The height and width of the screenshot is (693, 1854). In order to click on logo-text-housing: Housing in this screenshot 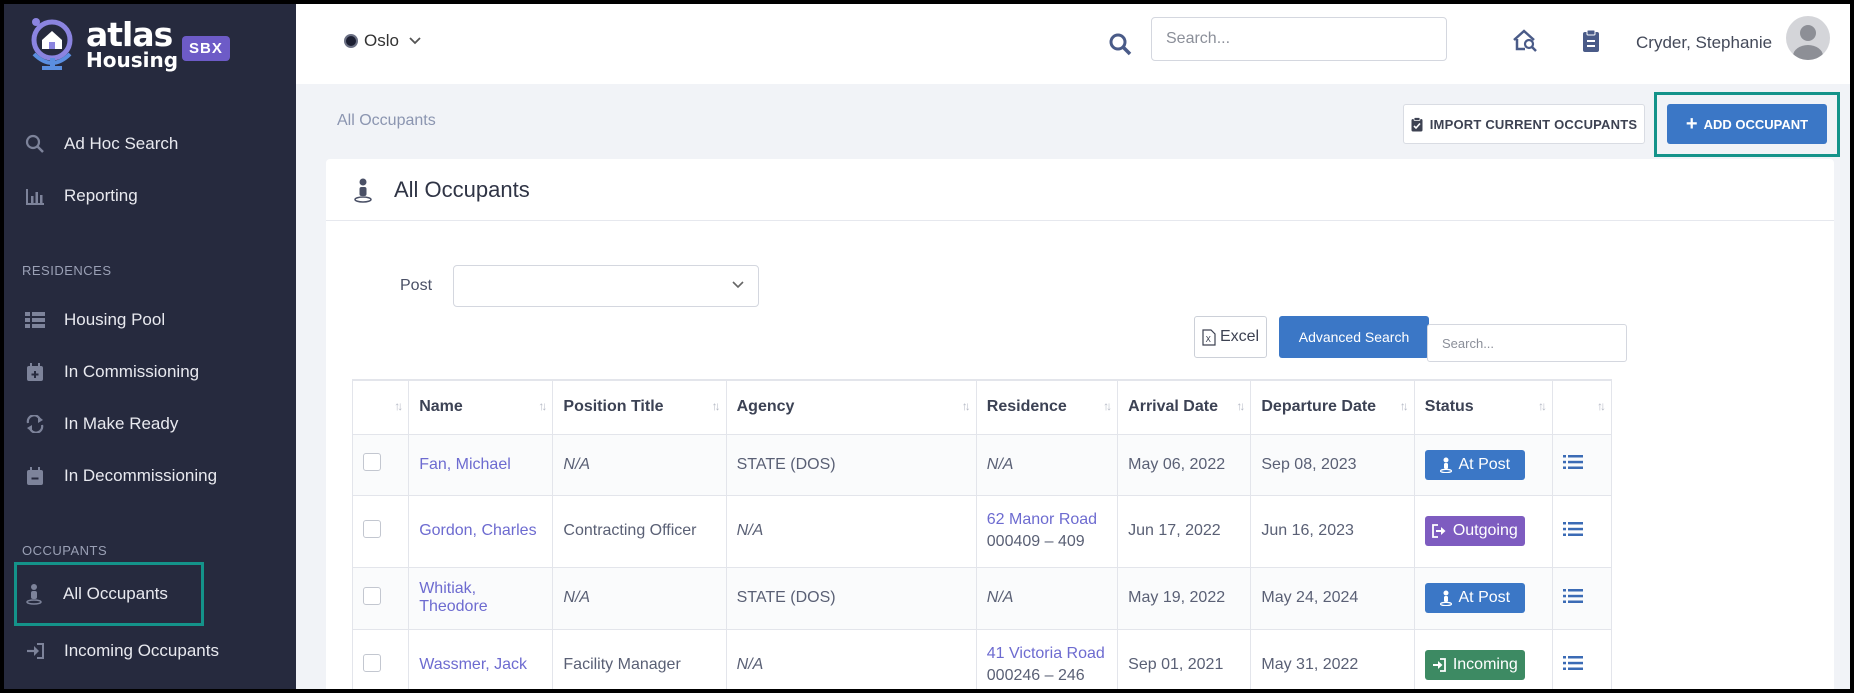, I will do `click(132, 60)`.